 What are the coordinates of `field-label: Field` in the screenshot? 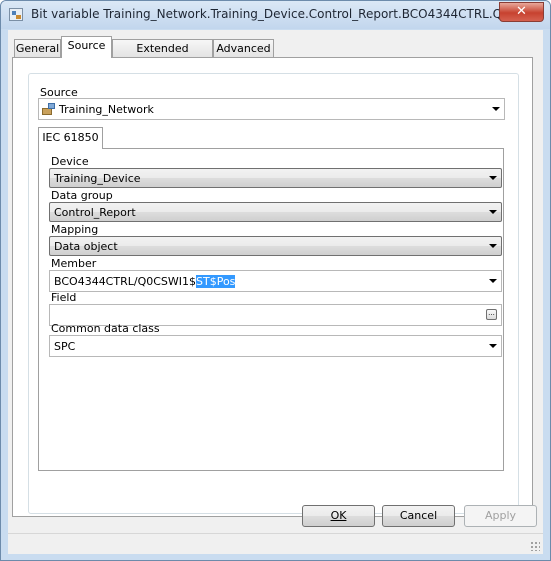 It's located at (64, 297).